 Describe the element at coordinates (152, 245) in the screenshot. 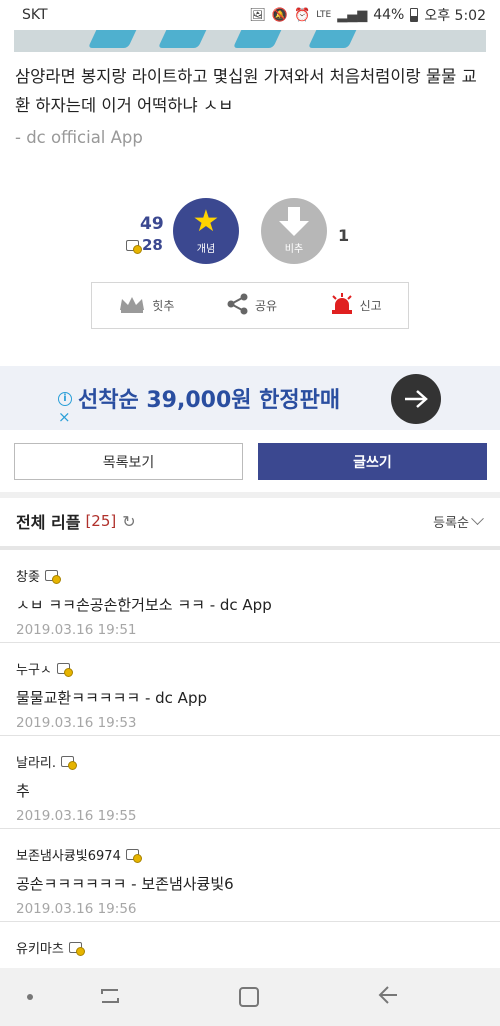

I see `fixed-upvote-value: 28` at that location.